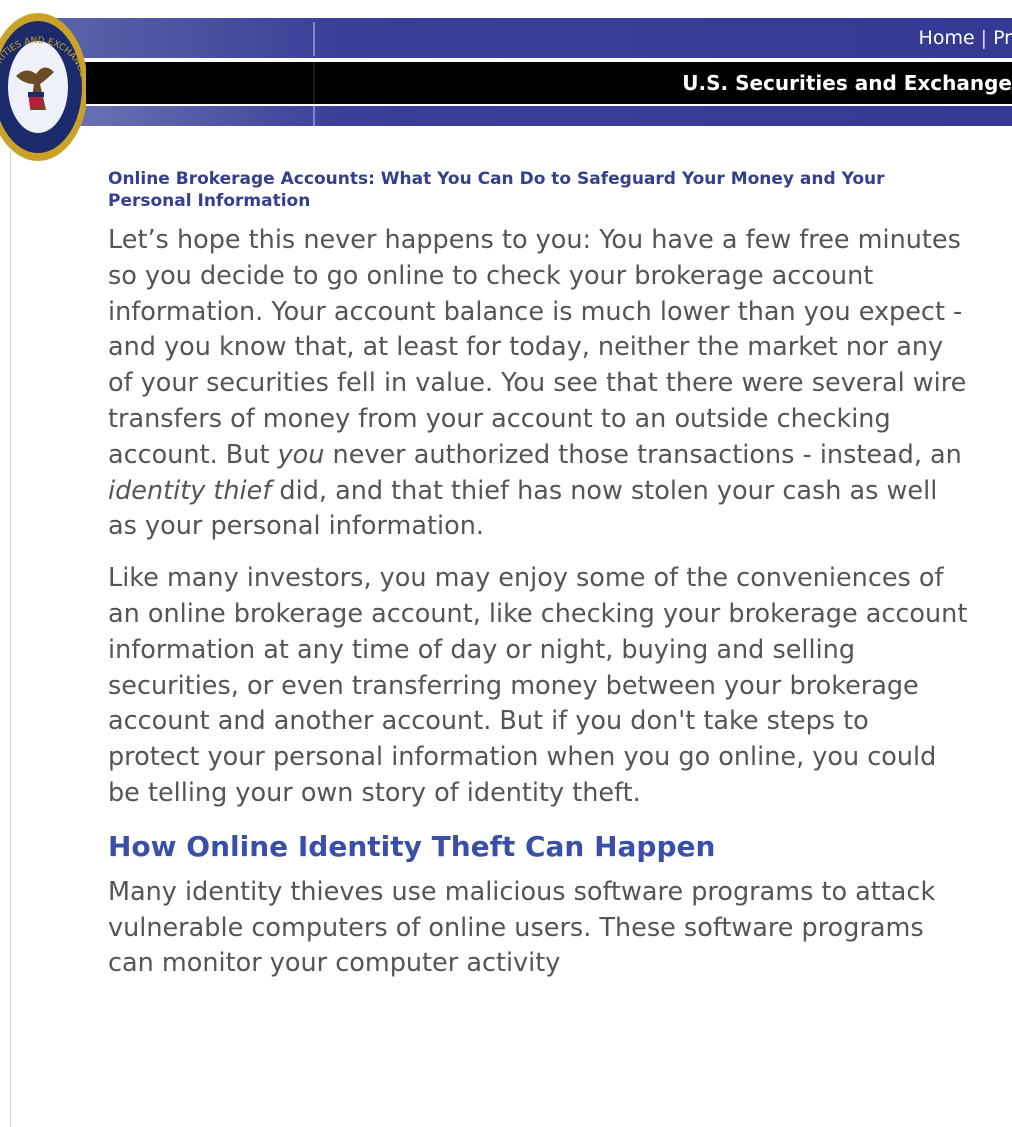  What do you see at coordinates (533, 38) in the screenshot?
I see `header-nav-bar: Home | Pr` at bounding box center [533, 38].